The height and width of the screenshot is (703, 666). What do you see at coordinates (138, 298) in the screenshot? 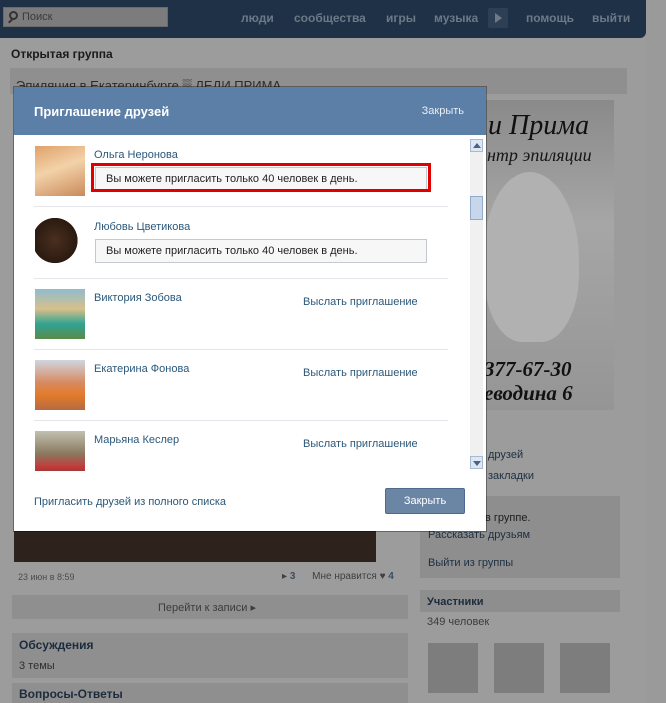
I see `friend-name: Виктория Зобова` at bounding box center [138, 298].